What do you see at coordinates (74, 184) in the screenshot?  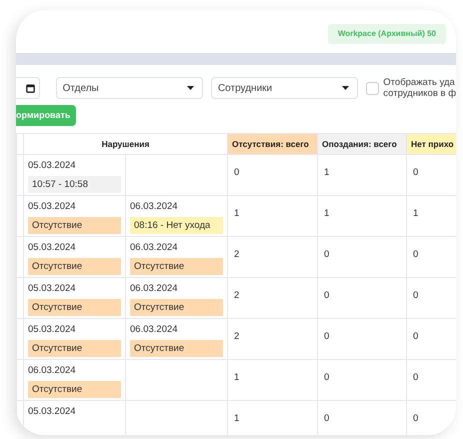 I see `violation-tag: 10:57 - 10:58` at bounding box center [74, 184].